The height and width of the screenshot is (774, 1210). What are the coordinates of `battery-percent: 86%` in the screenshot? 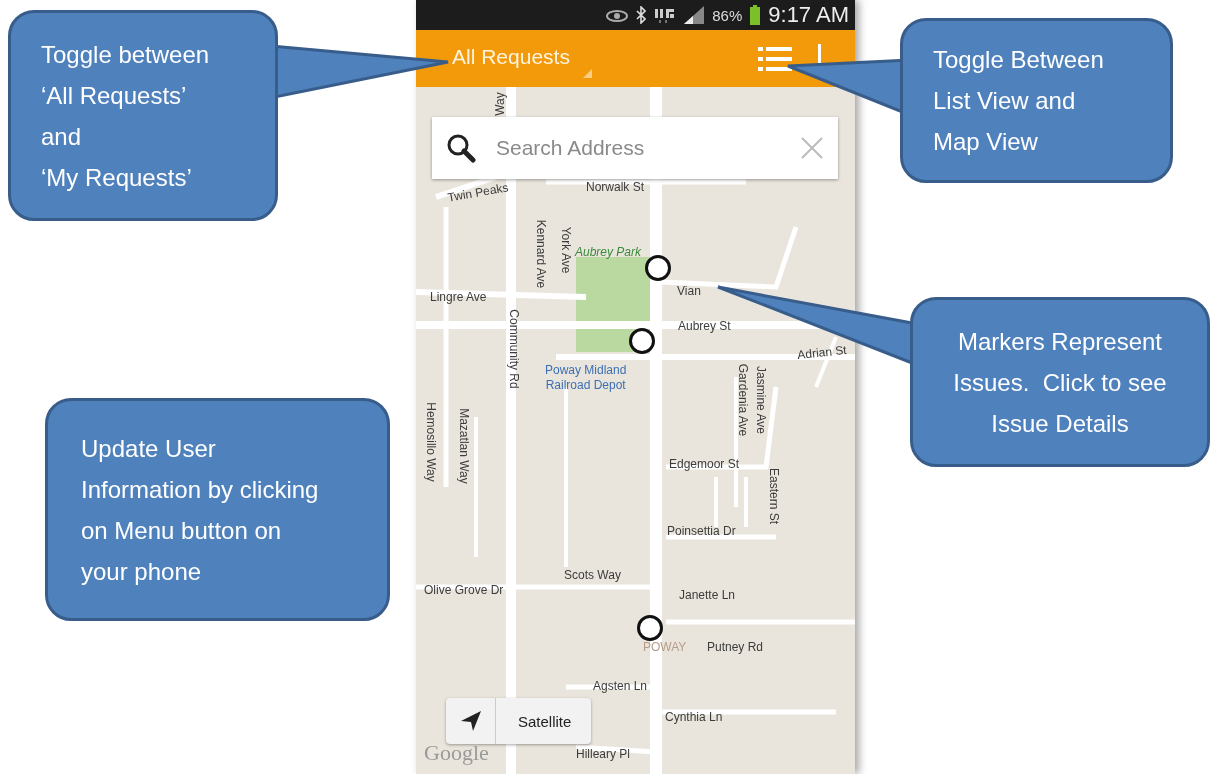 It's located at (727, 15).